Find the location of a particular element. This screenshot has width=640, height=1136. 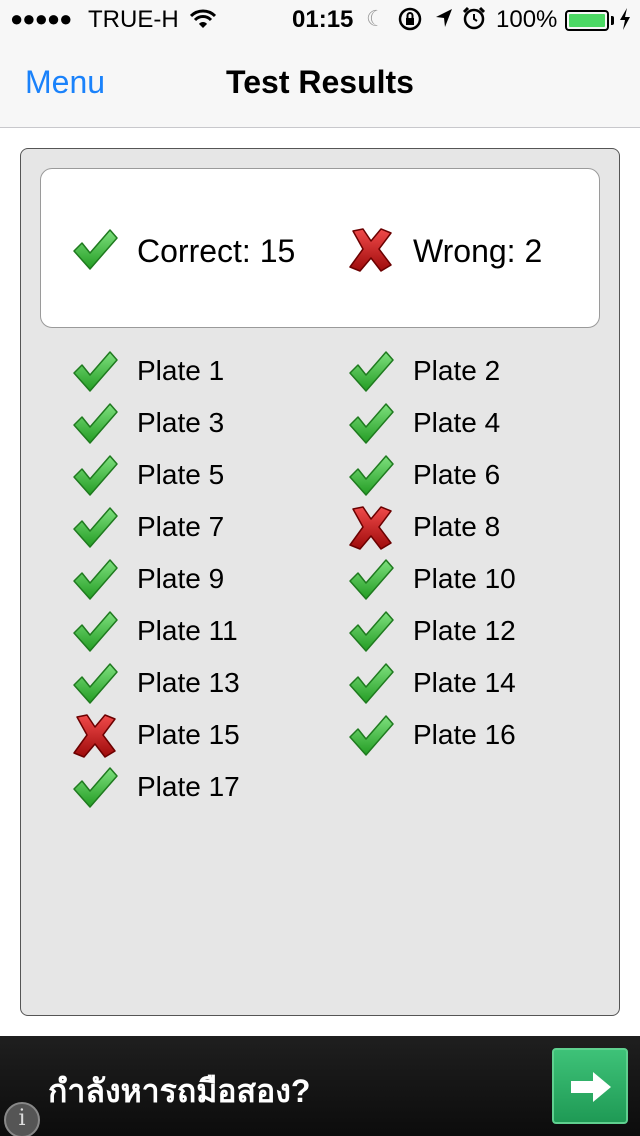

status-bar: ●●●●● TRUE-H 01:15 ☾ 100% is located at coordinates (320, 20).